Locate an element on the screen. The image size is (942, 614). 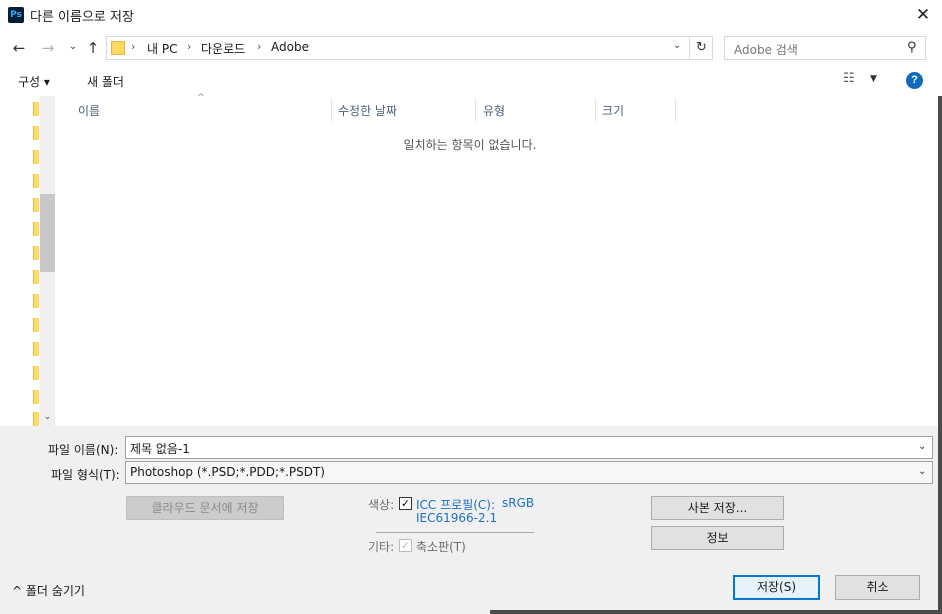
filetype-value: Photoshop (*.PSD;*.PDD;*.PSDT) is located at coordinates (227, 472).